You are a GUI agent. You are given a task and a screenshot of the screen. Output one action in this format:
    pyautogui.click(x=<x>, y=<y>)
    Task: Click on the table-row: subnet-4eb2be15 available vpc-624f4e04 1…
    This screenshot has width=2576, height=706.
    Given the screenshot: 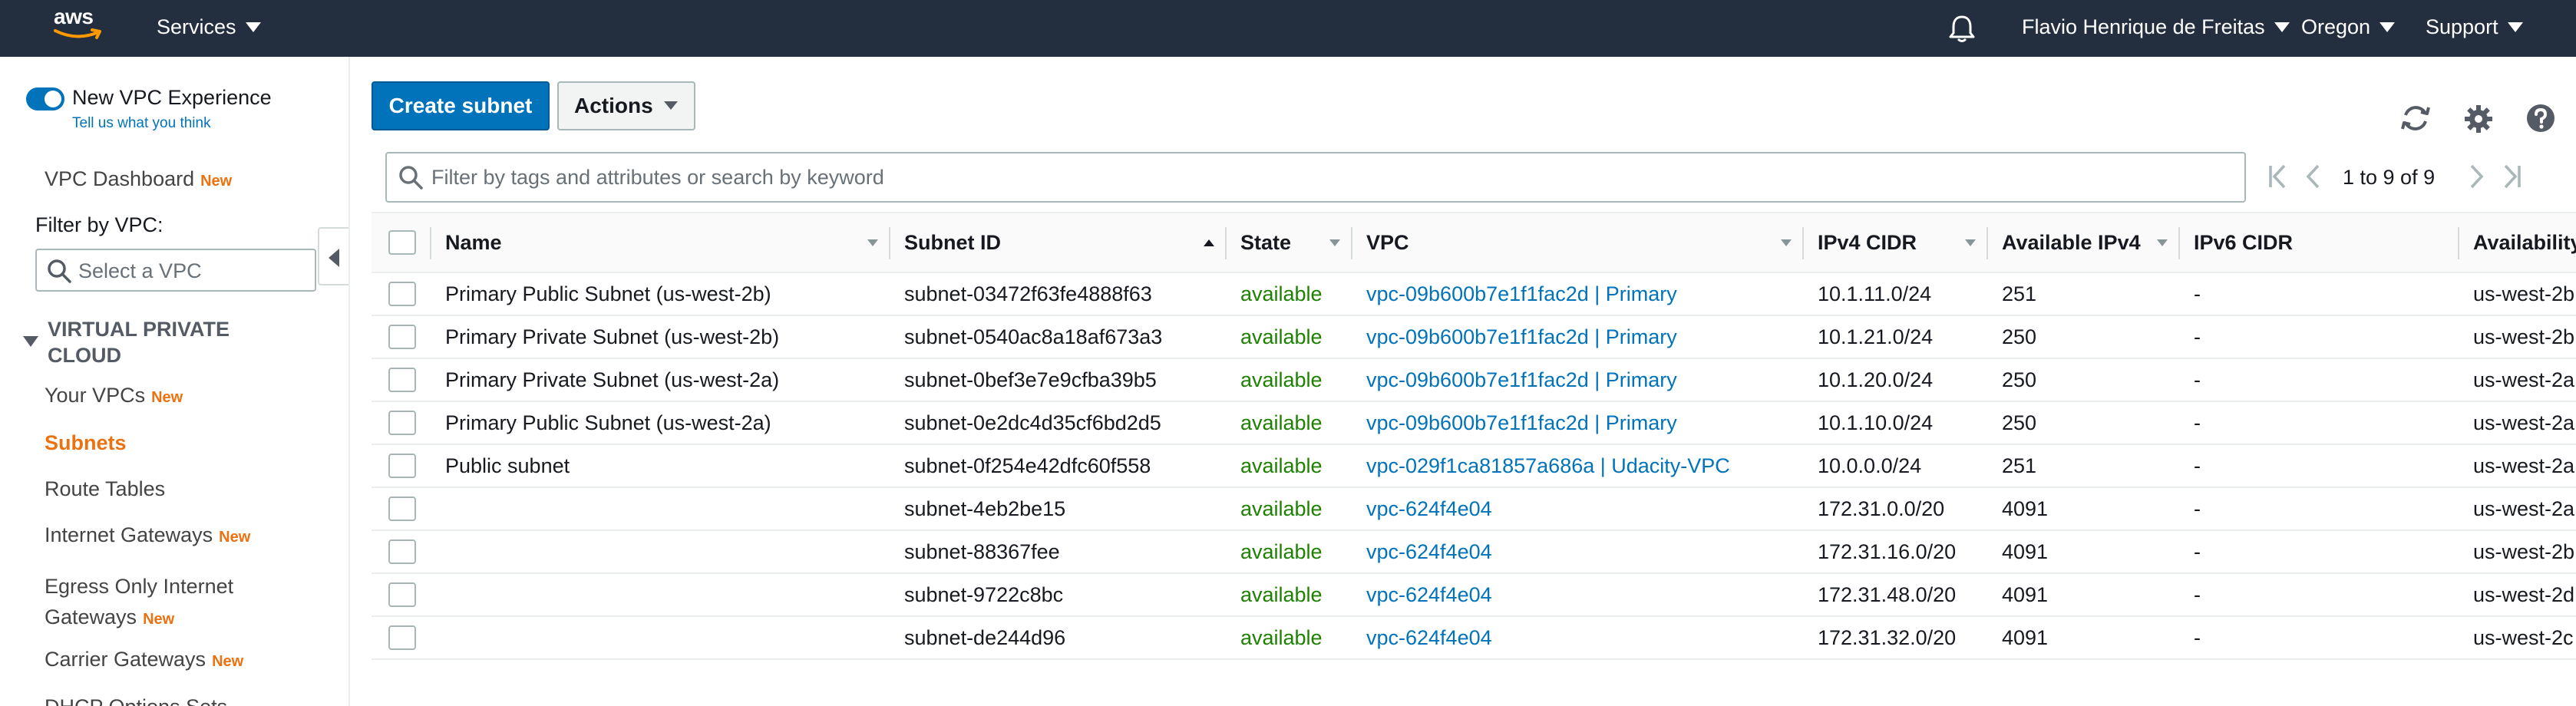 What is the action you would take?
    pyautogui.click(x=1474, y=509)
    